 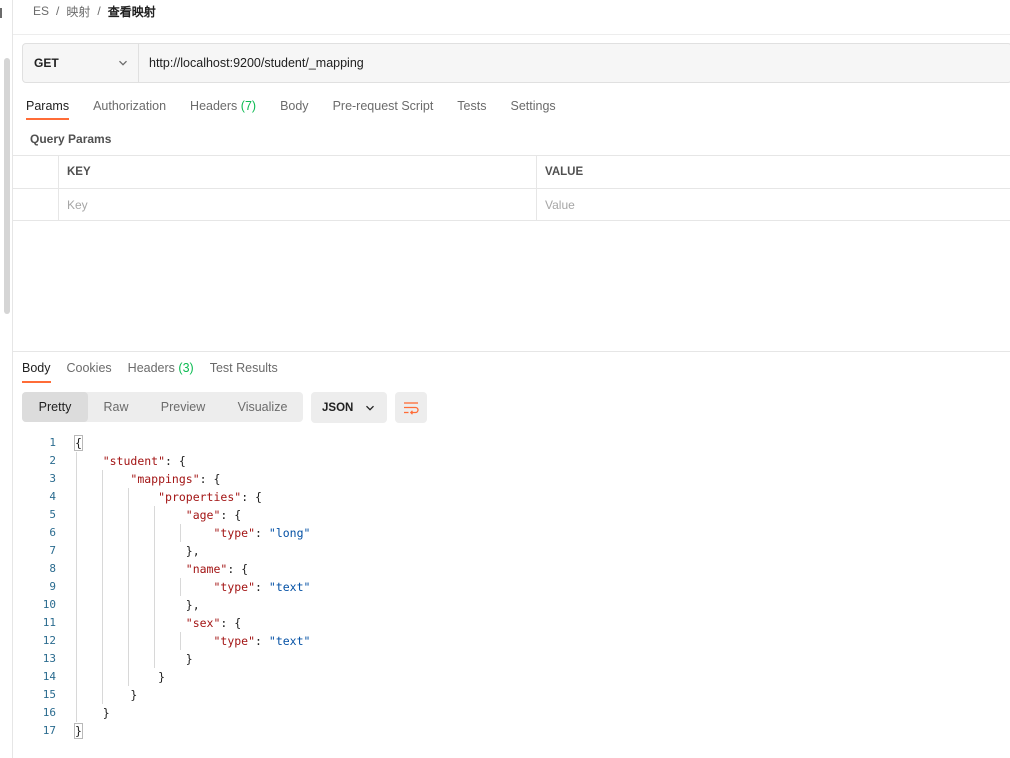 I want to click on code-line: 12 "type": "text", so click(x=512, y=641).